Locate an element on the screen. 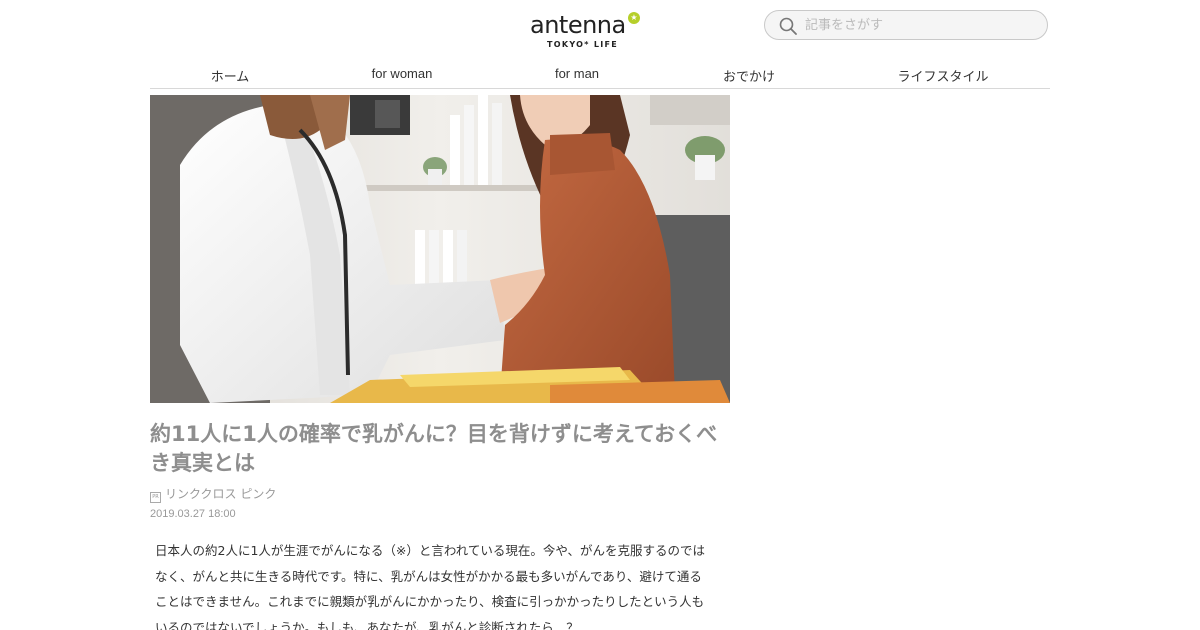 The image size is (1200, 630). article-date: 2019.03.27 18:00 is located at coordinates (193, 514).